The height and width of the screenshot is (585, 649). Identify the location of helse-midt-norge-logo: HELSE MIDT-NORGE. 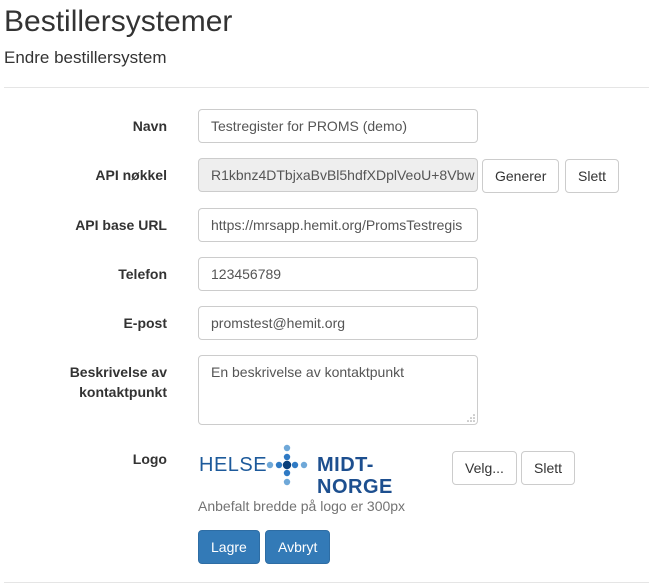
(321, 471).